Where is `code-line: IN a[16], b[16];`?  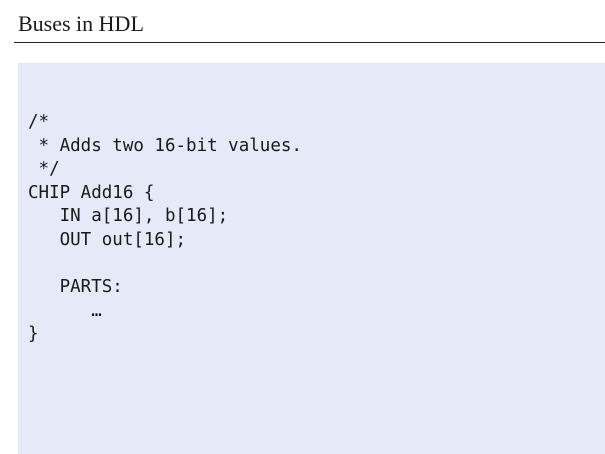 code-line: IN a[16], b[16]; is located at coordinates (128, 216).